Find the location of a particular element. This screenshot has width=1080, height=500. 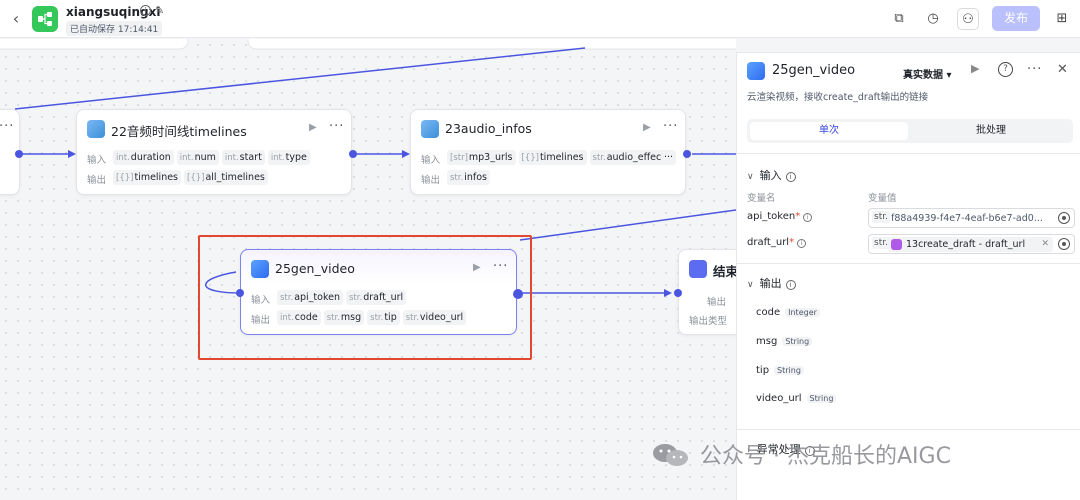

output-chip: [{}]all_timelines is located at coordinates (226, 177).